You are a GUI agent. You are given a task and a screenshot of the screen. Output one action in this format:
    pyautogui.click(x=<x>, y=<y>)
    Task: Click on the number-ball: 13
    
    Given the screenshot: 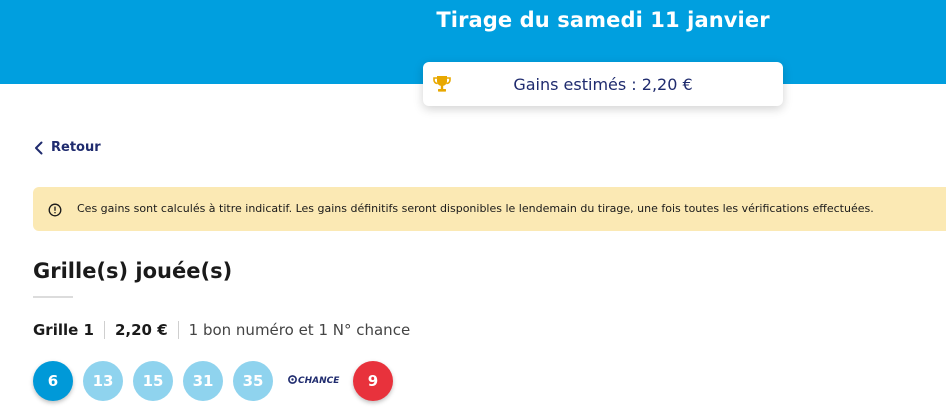 What is the action you would take?
    pyautogui.click(x=103, y=381)
    